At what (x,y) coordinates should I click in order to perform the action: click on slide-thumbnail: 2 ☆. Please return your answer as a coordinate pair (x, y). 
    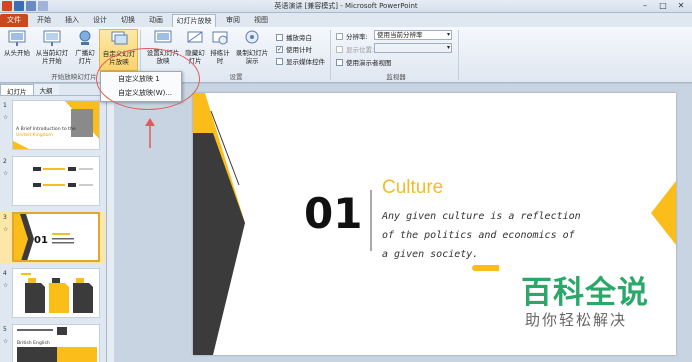
    Looking at the image, I should click on (52, 182).